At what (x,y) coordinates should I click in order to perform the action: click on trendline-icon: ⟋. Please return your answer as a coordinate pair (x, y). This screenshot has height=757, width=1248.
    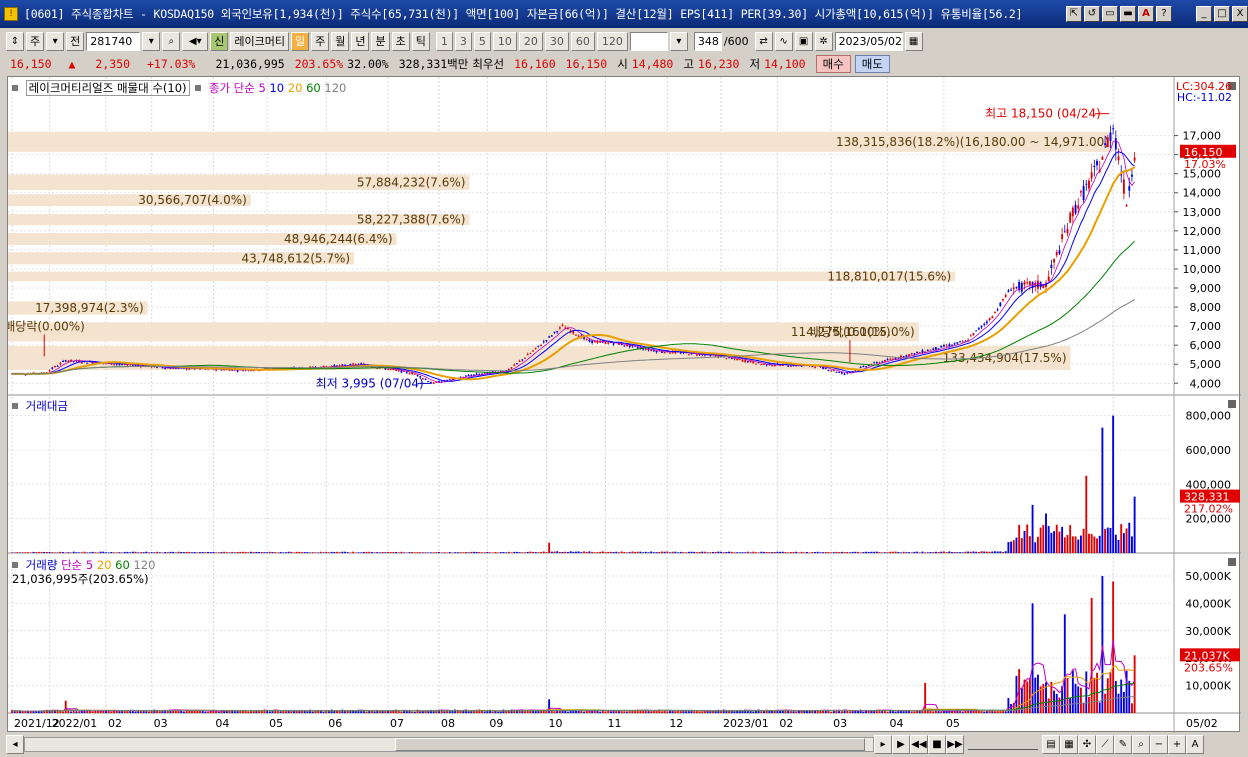
    Looking at the image, I should click on (1105, 744).